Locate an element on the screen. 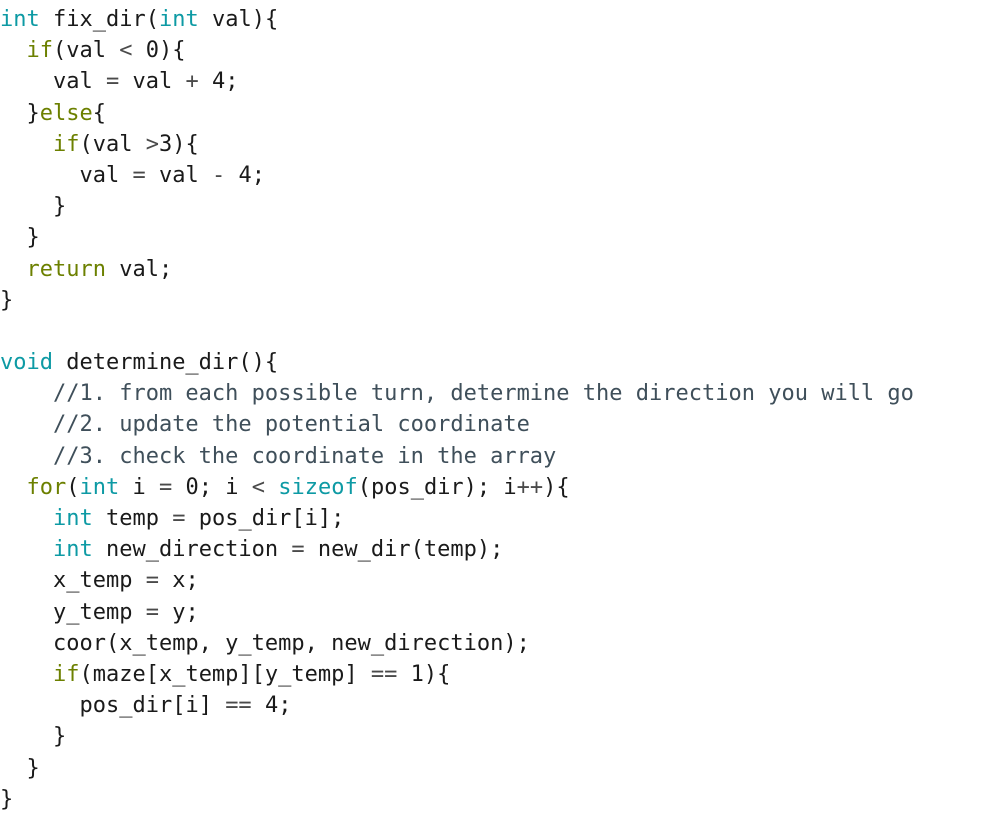 This screenshot has width=988, height=838. code-line: return val; is located at coordinates (494, 269).